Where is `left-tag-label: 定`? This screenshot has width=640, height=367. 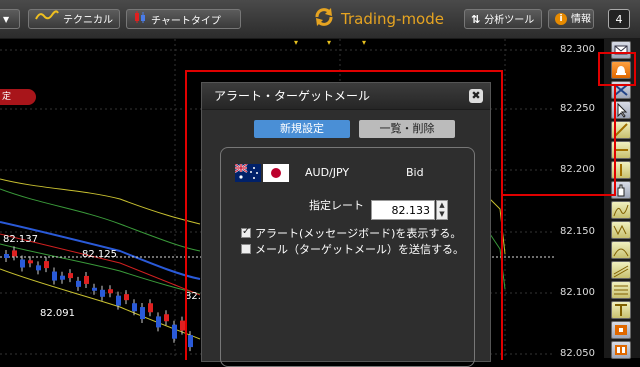
left-tag-label: 定 is located at coordinates (7, 97).